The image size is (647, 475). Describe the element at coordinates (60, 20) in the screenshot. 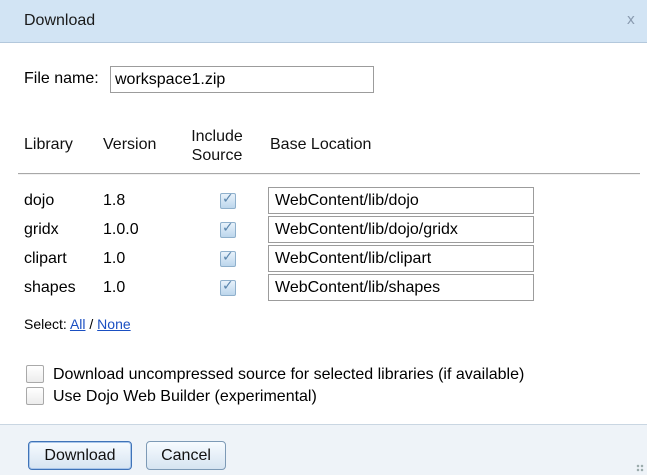

I see `dialog-title: Download` at that location.